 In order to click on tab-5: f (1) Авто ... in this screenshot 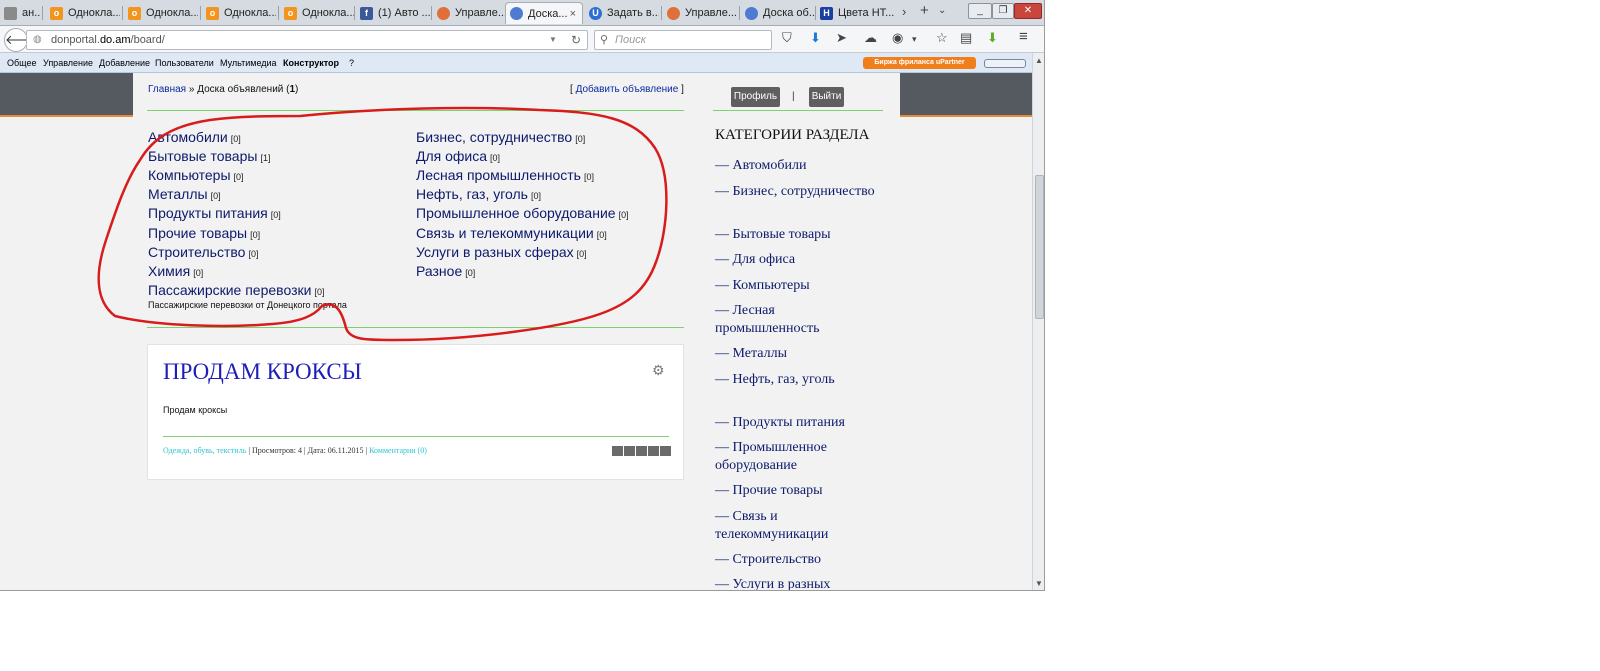, I will do `click(393, 13)`.